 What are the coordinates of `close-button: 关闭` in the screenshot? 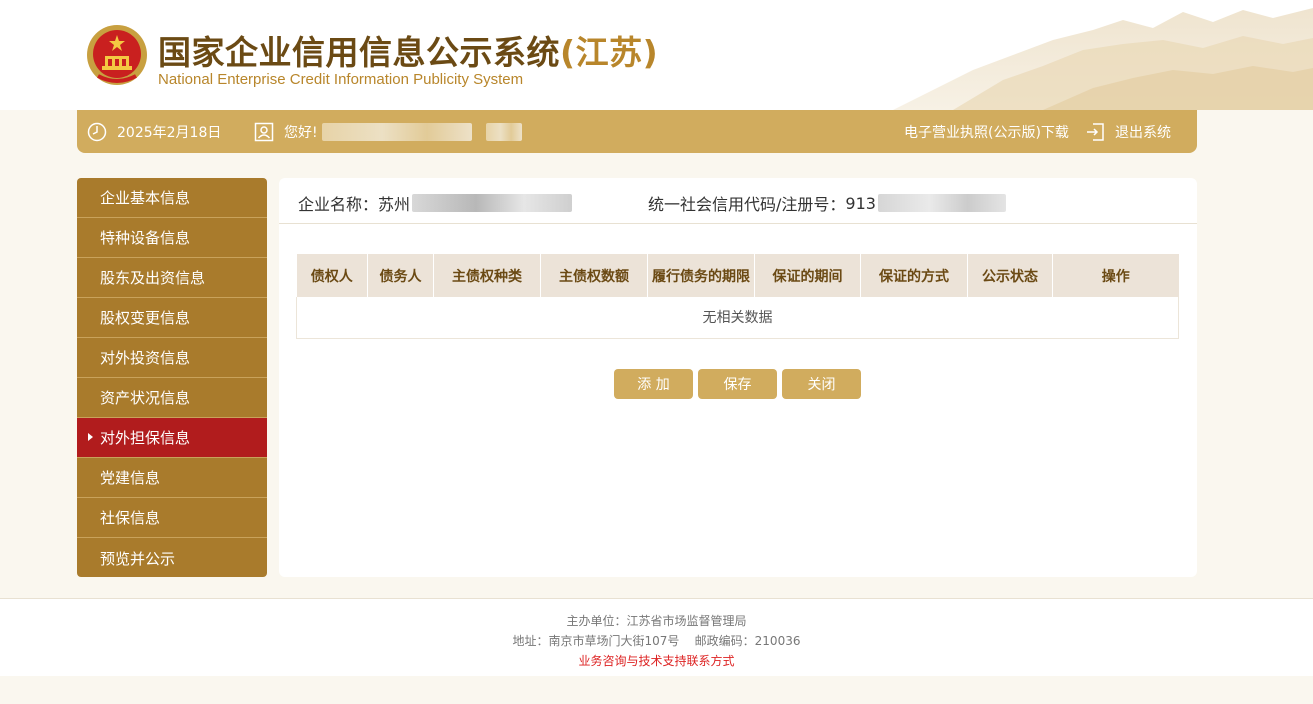 It's located at (821, 384).